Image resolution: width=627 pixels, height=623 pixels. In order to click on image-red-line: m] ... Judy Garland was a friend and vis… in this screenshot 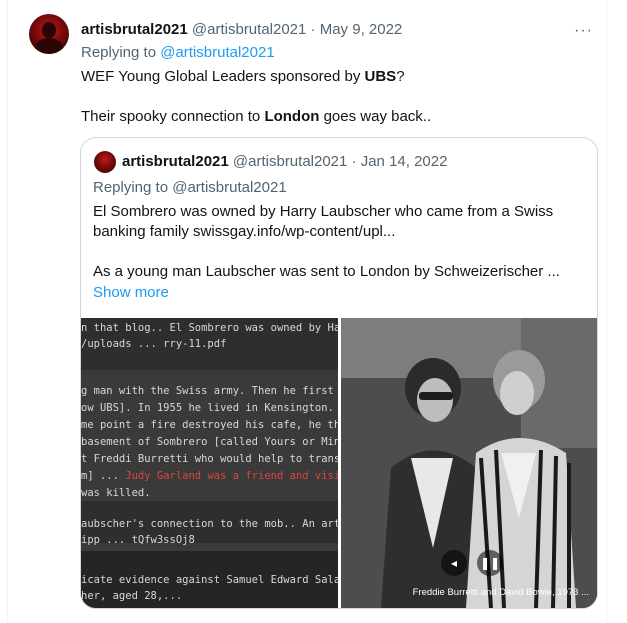, I will do `click(209, 476)`.